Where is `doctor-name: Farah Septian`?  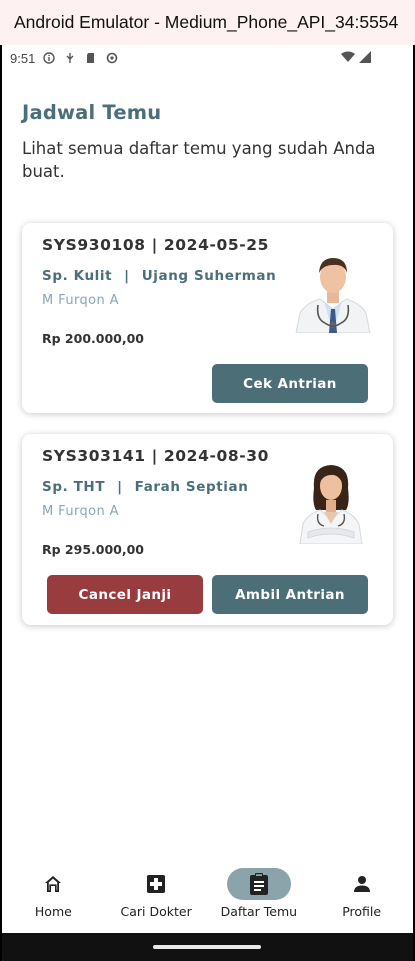
doctor-name: Farah Septian is located at coordinates (191, 487).